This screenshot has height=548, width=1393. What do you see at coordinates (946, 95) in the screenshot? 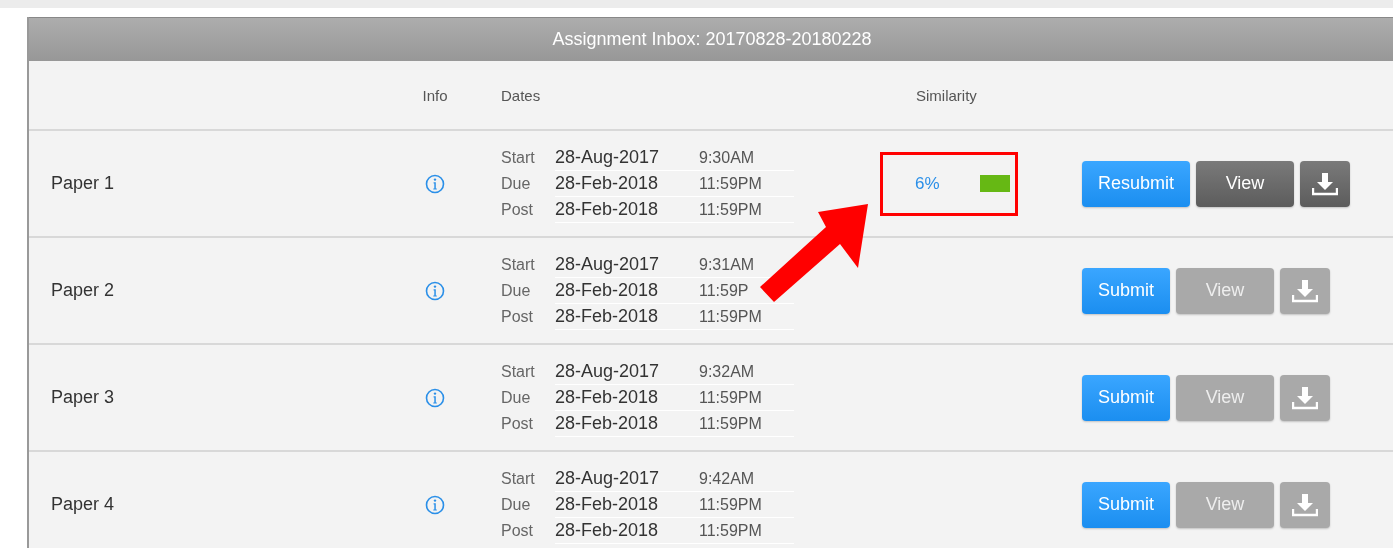
I see `column-header: Similarity` at bounding box center [946, 95].